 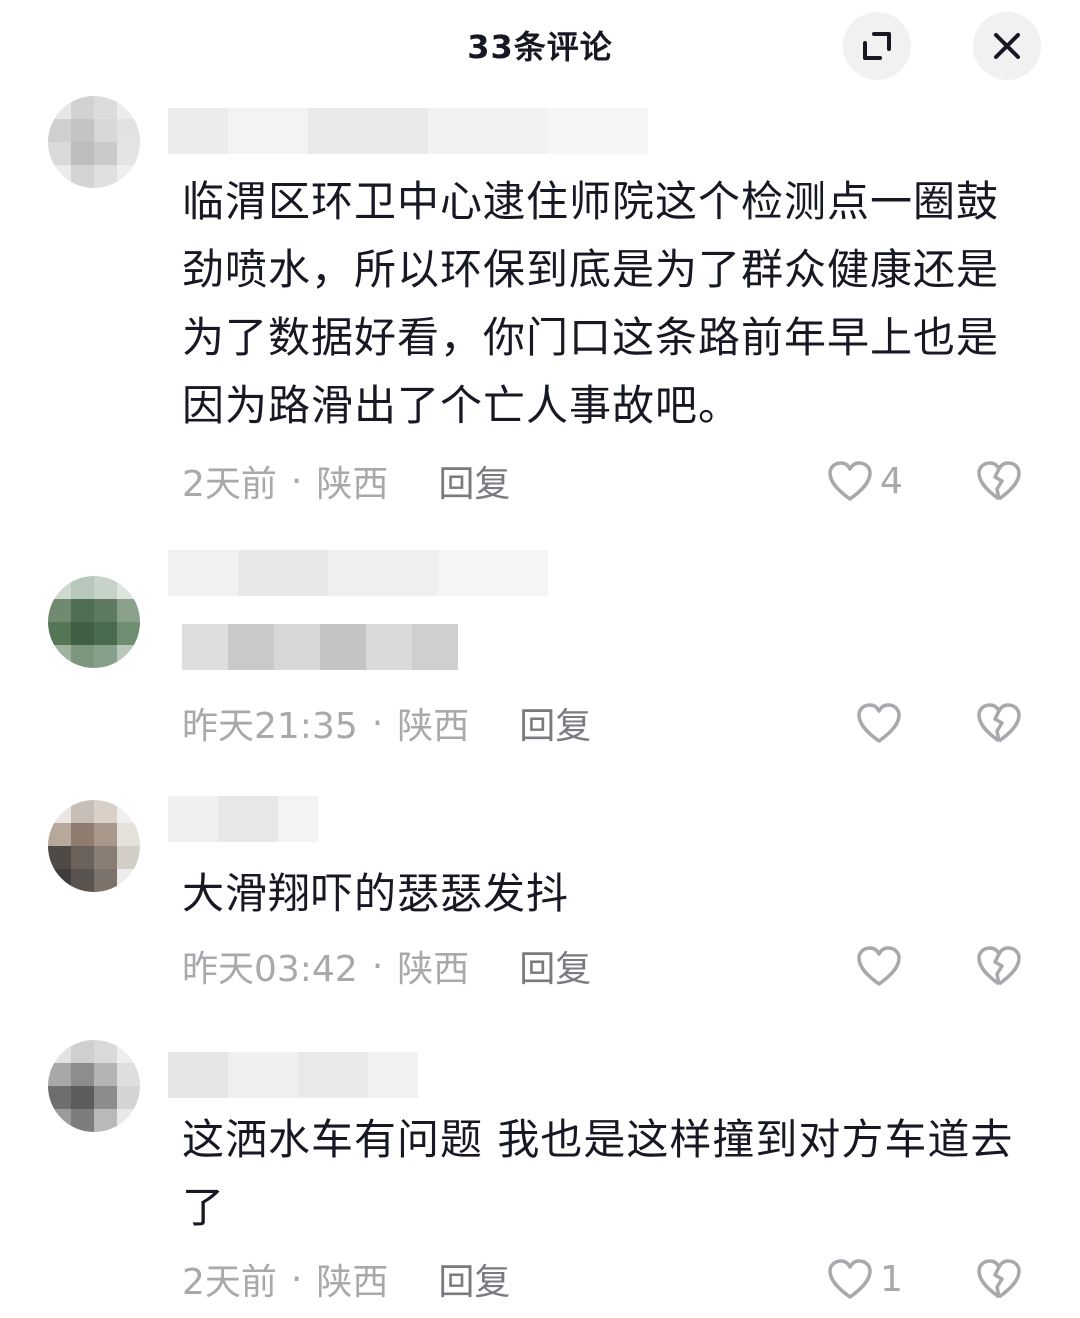 I want to click on comment-time: 昨天21:35, so click(x=270, y=726).